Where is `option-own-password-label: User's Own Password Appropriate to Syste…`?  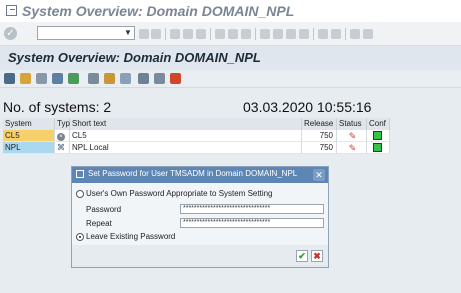 option-own-password-label: User's Own Password Appropriate to Syste… is located at coordinates (179, 193).